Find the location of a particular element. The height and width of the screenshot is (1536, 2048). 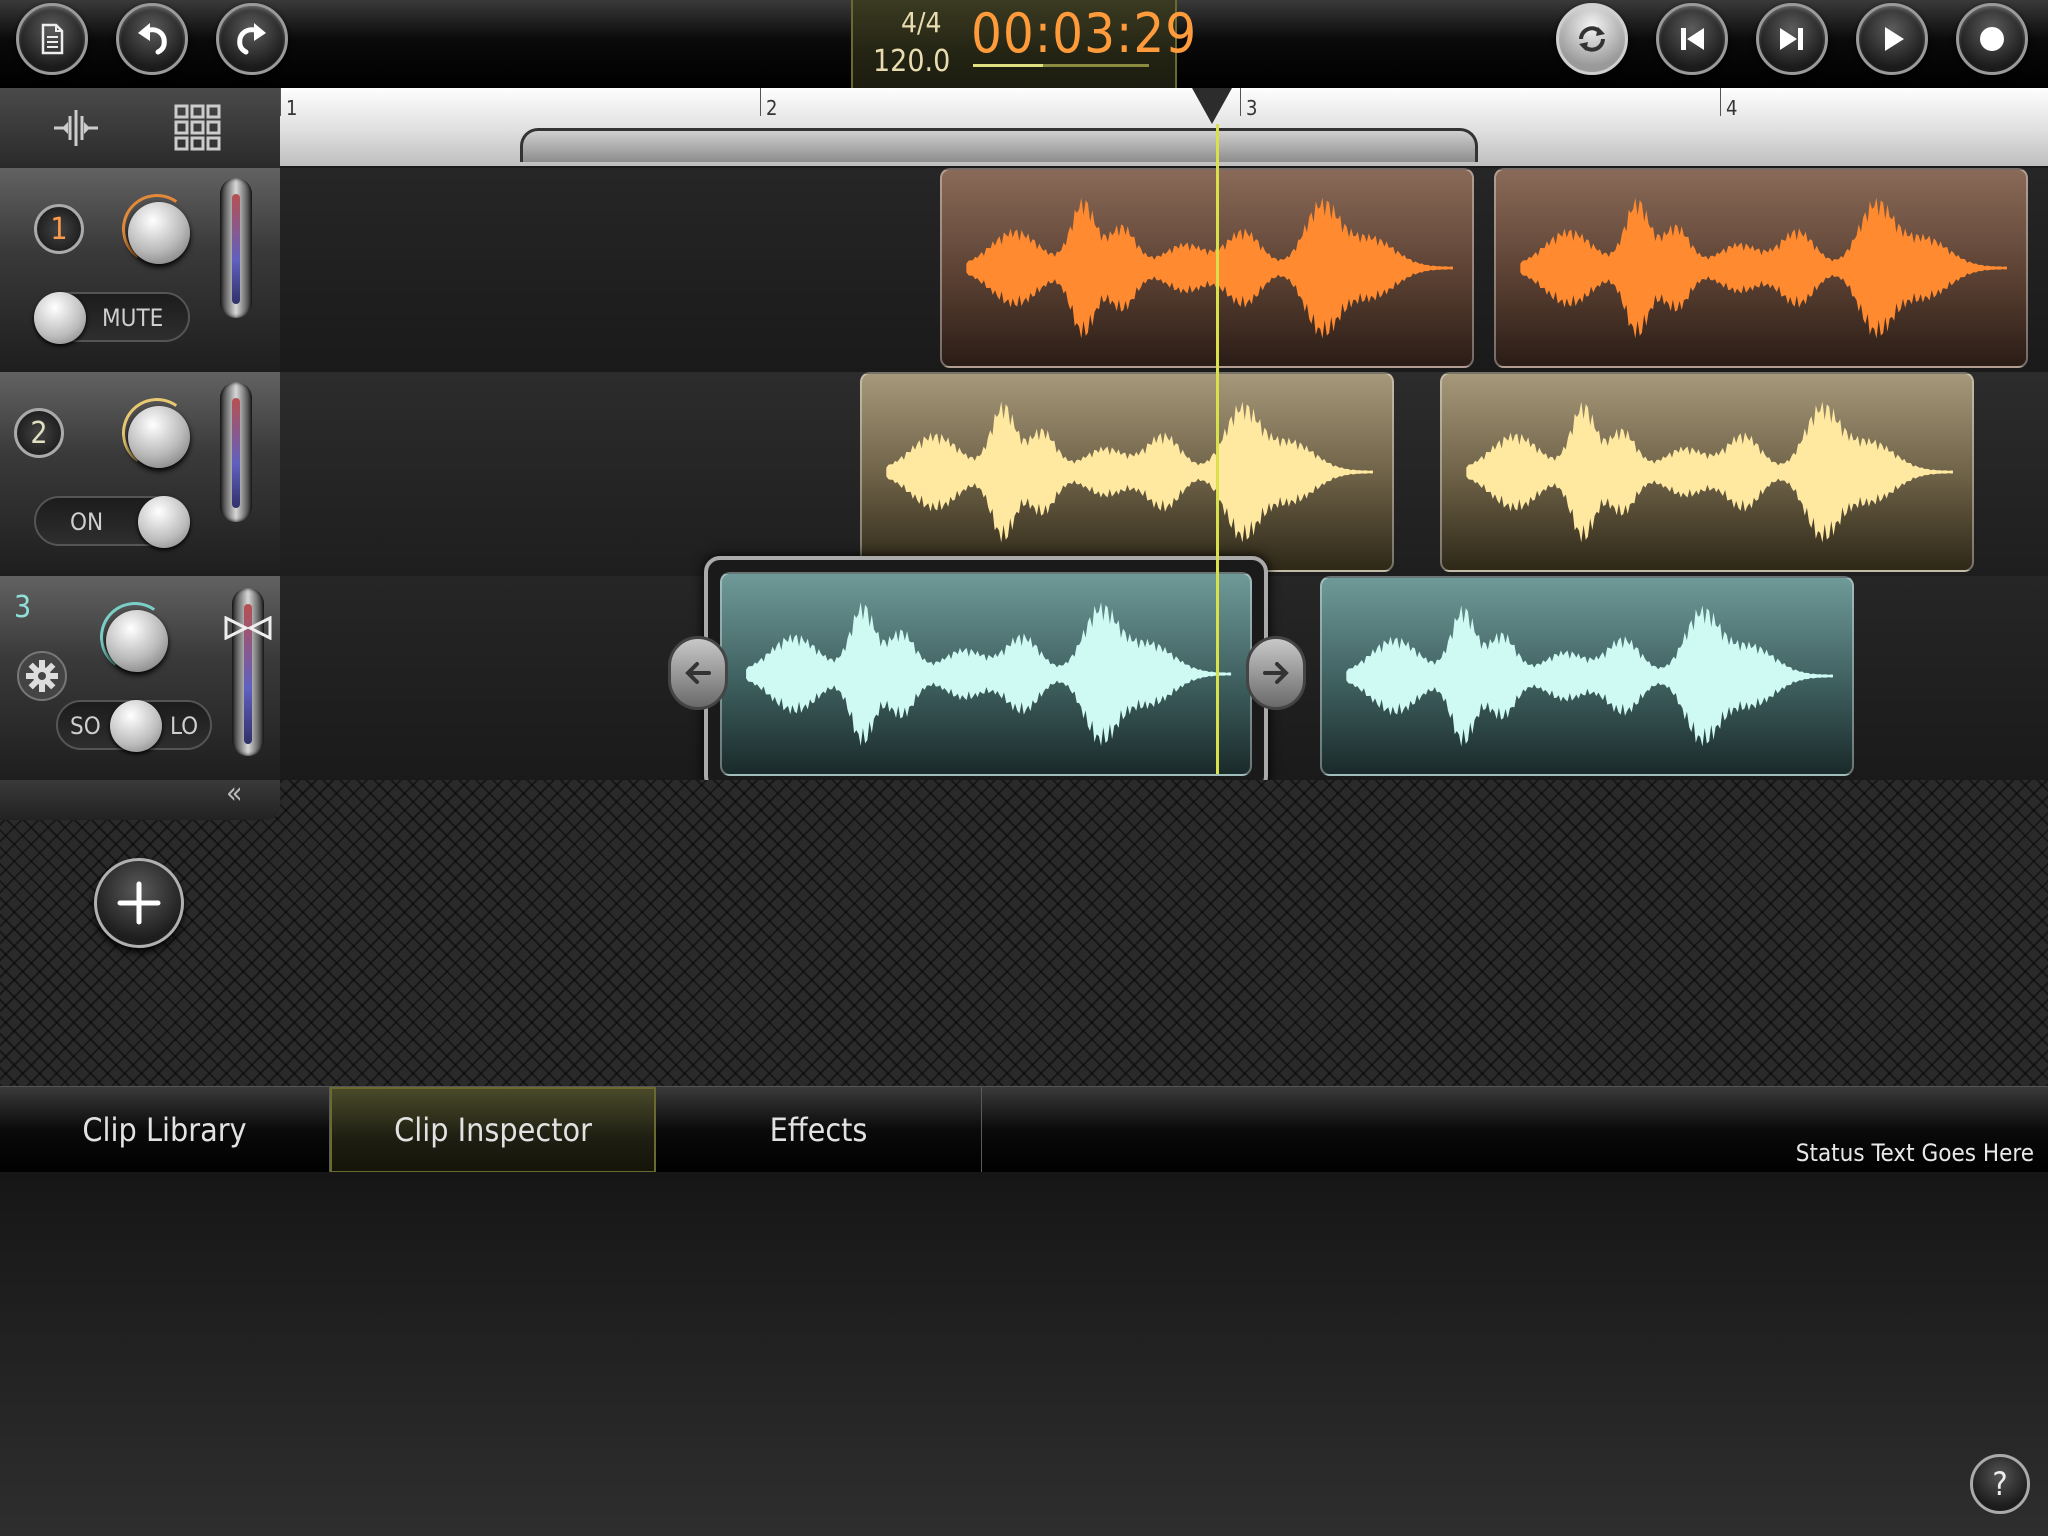

play-icon is located at coordinates (1894, 39).